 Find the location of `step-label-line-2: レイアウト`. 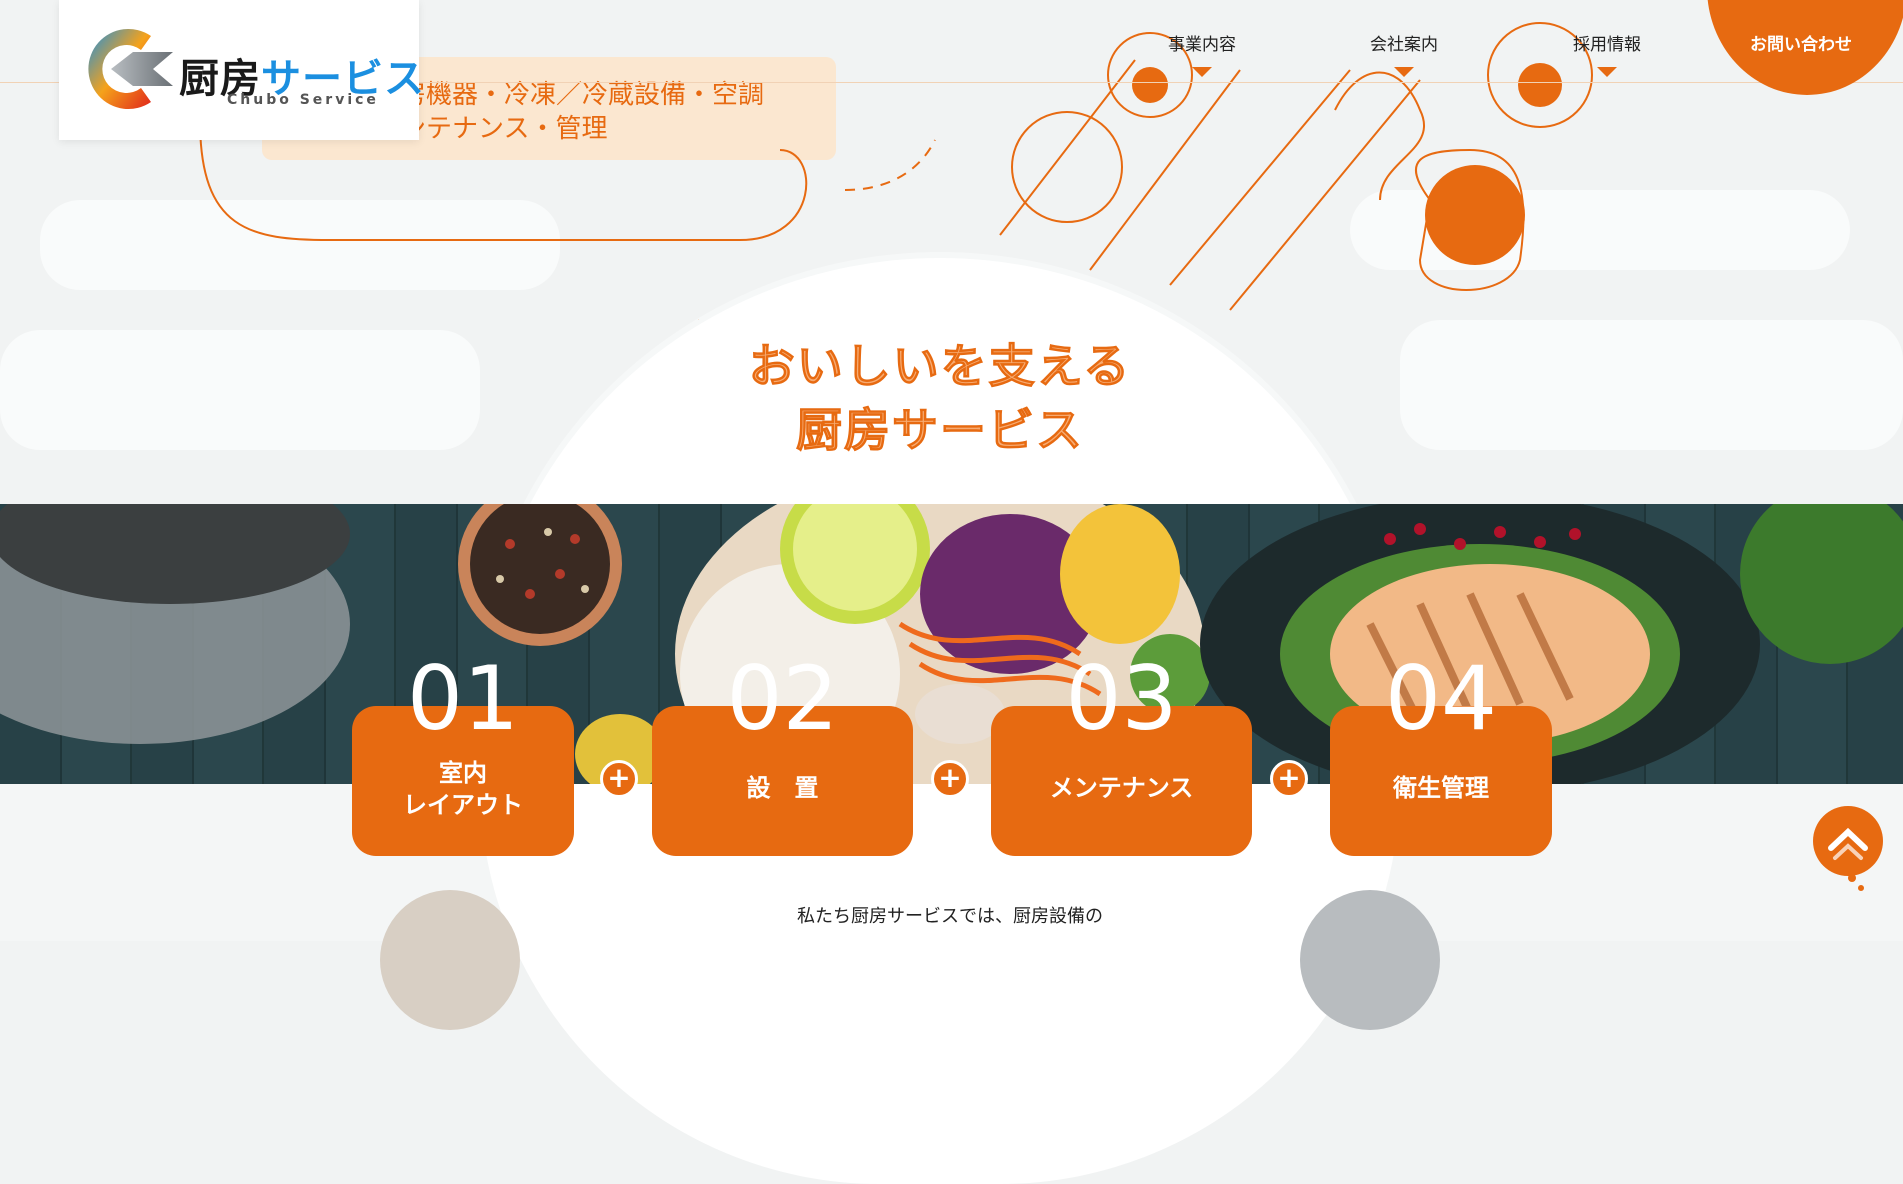

step-label-line-2: レイアウト is located at coordinates (463, 805).